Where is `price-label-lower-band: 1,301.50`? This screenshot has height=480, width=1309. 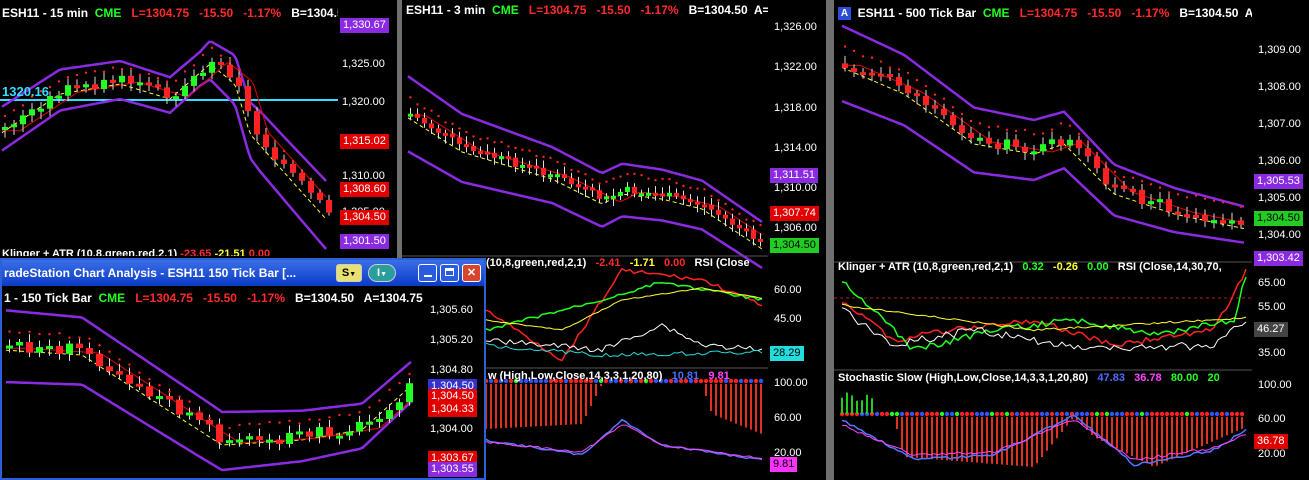
price-label-lower-band: 1,301.50 is located at coordinates (364, 241).